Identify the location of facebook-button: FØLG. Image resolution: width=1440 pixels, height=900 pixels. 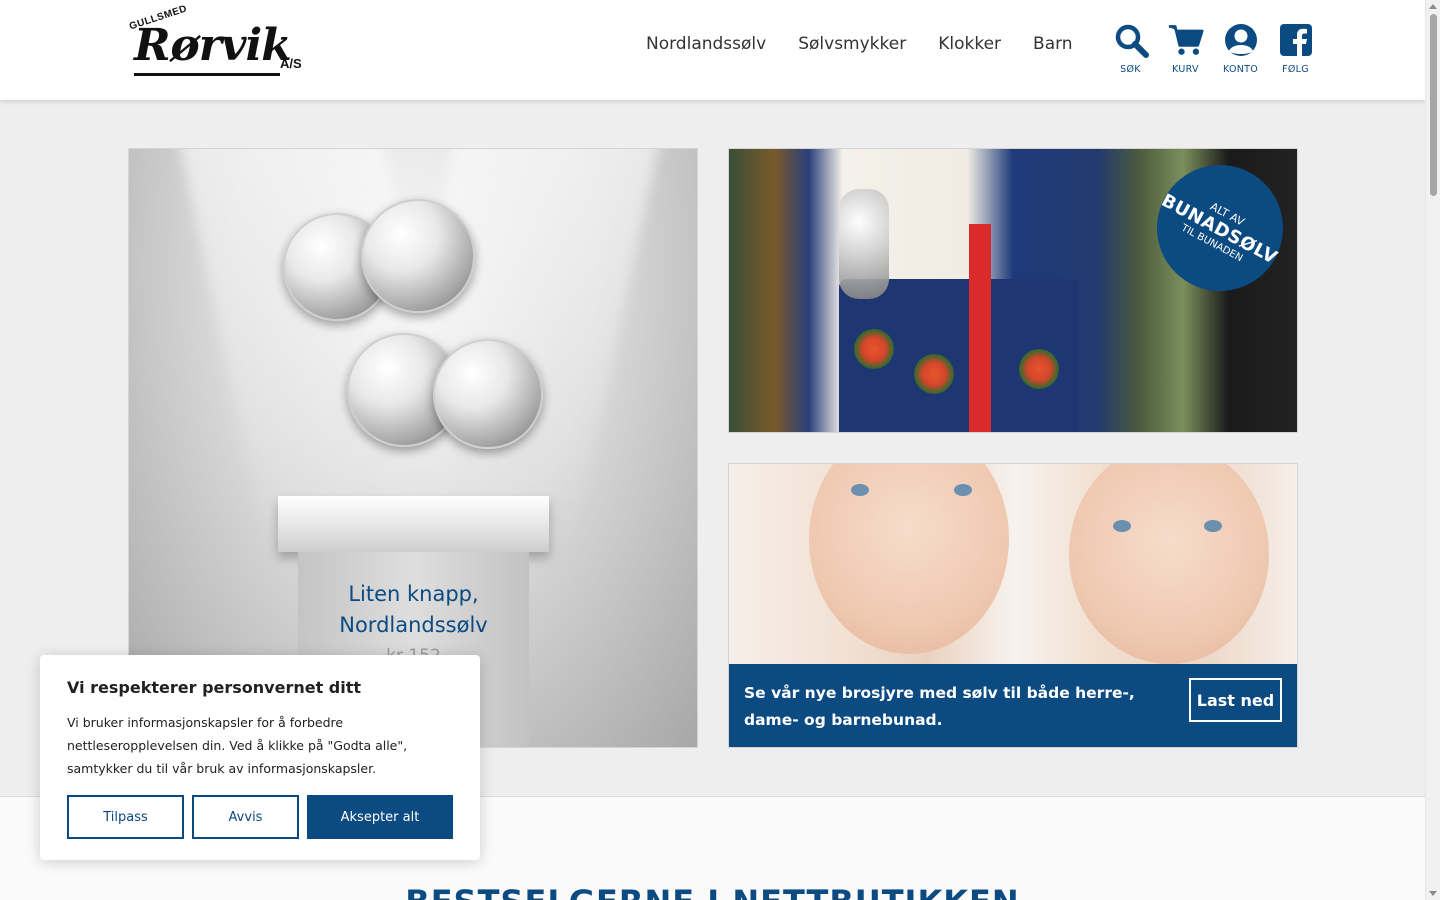
(1295, 48).